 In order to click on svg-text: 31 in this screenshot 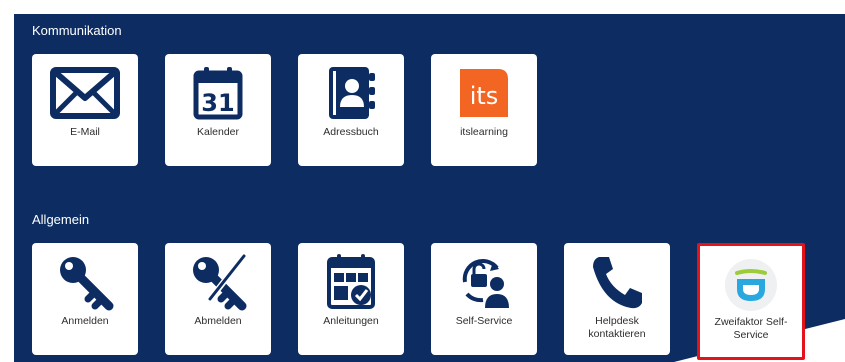, I will do `click(217, 103)`.